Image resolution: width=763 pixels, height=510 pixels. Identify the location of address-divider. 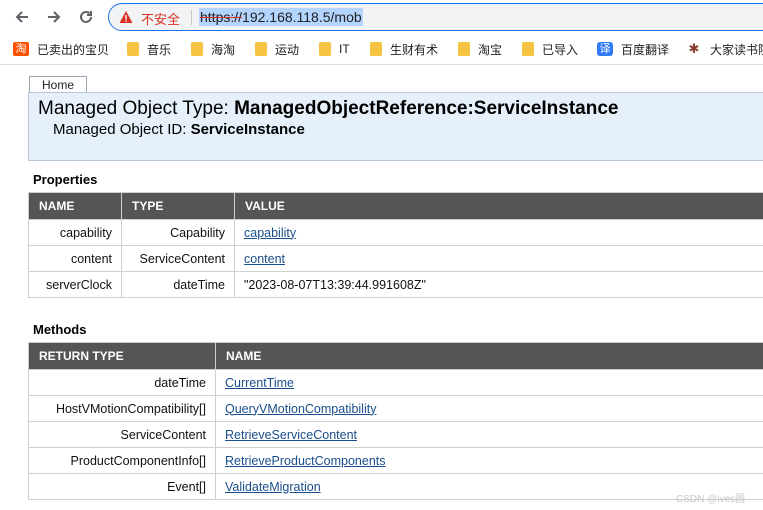
(191, 17).